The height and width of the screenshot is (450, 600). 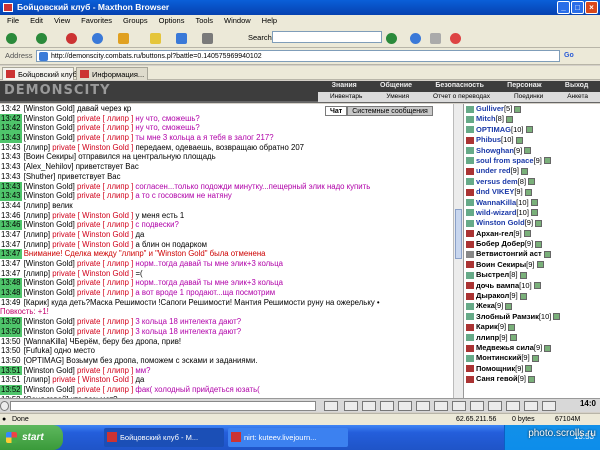 I want to click on user-list-item: Воин Секиры[9], so click(x=532, y=265).